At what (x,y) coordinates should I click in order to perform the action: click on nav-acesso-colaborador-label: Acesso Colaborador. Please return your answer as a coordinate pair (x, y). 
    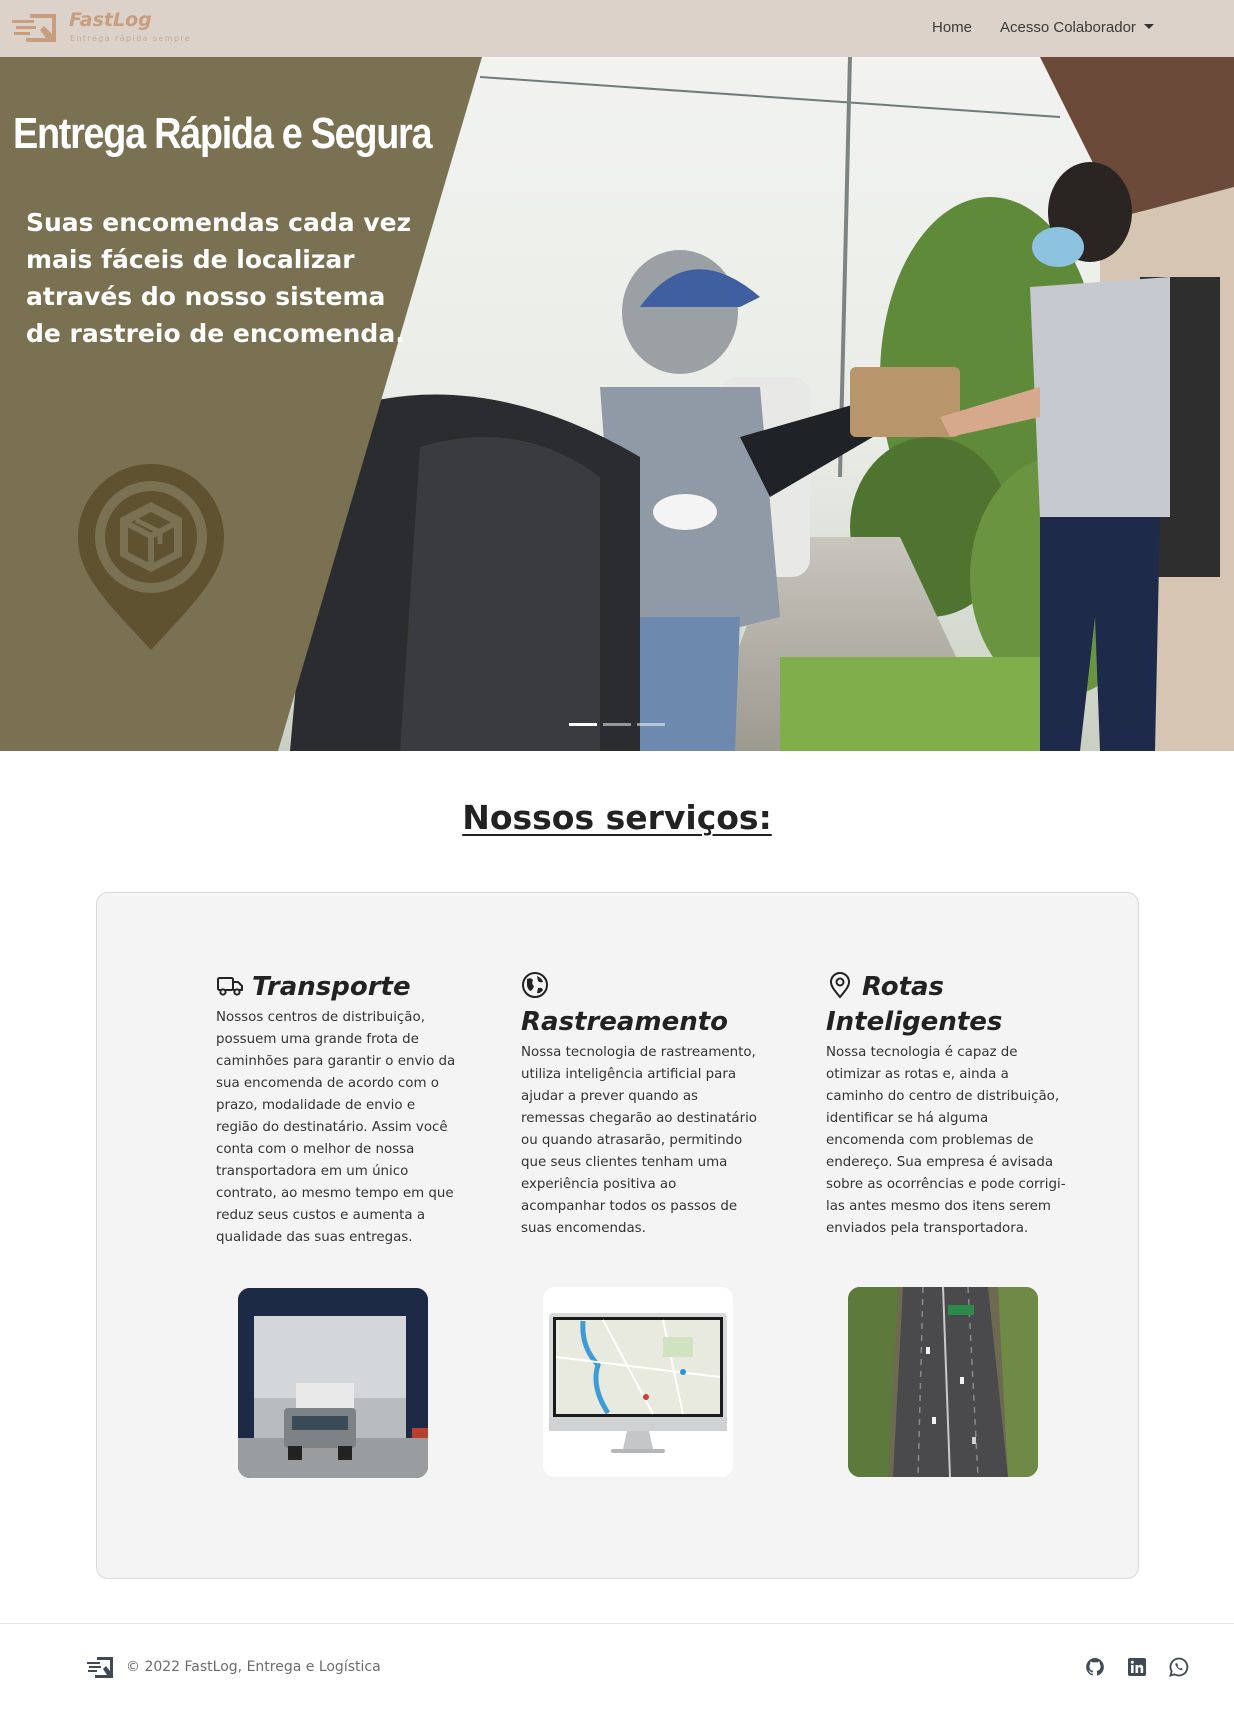
    Looking at the image, I should click on (1068, 27).